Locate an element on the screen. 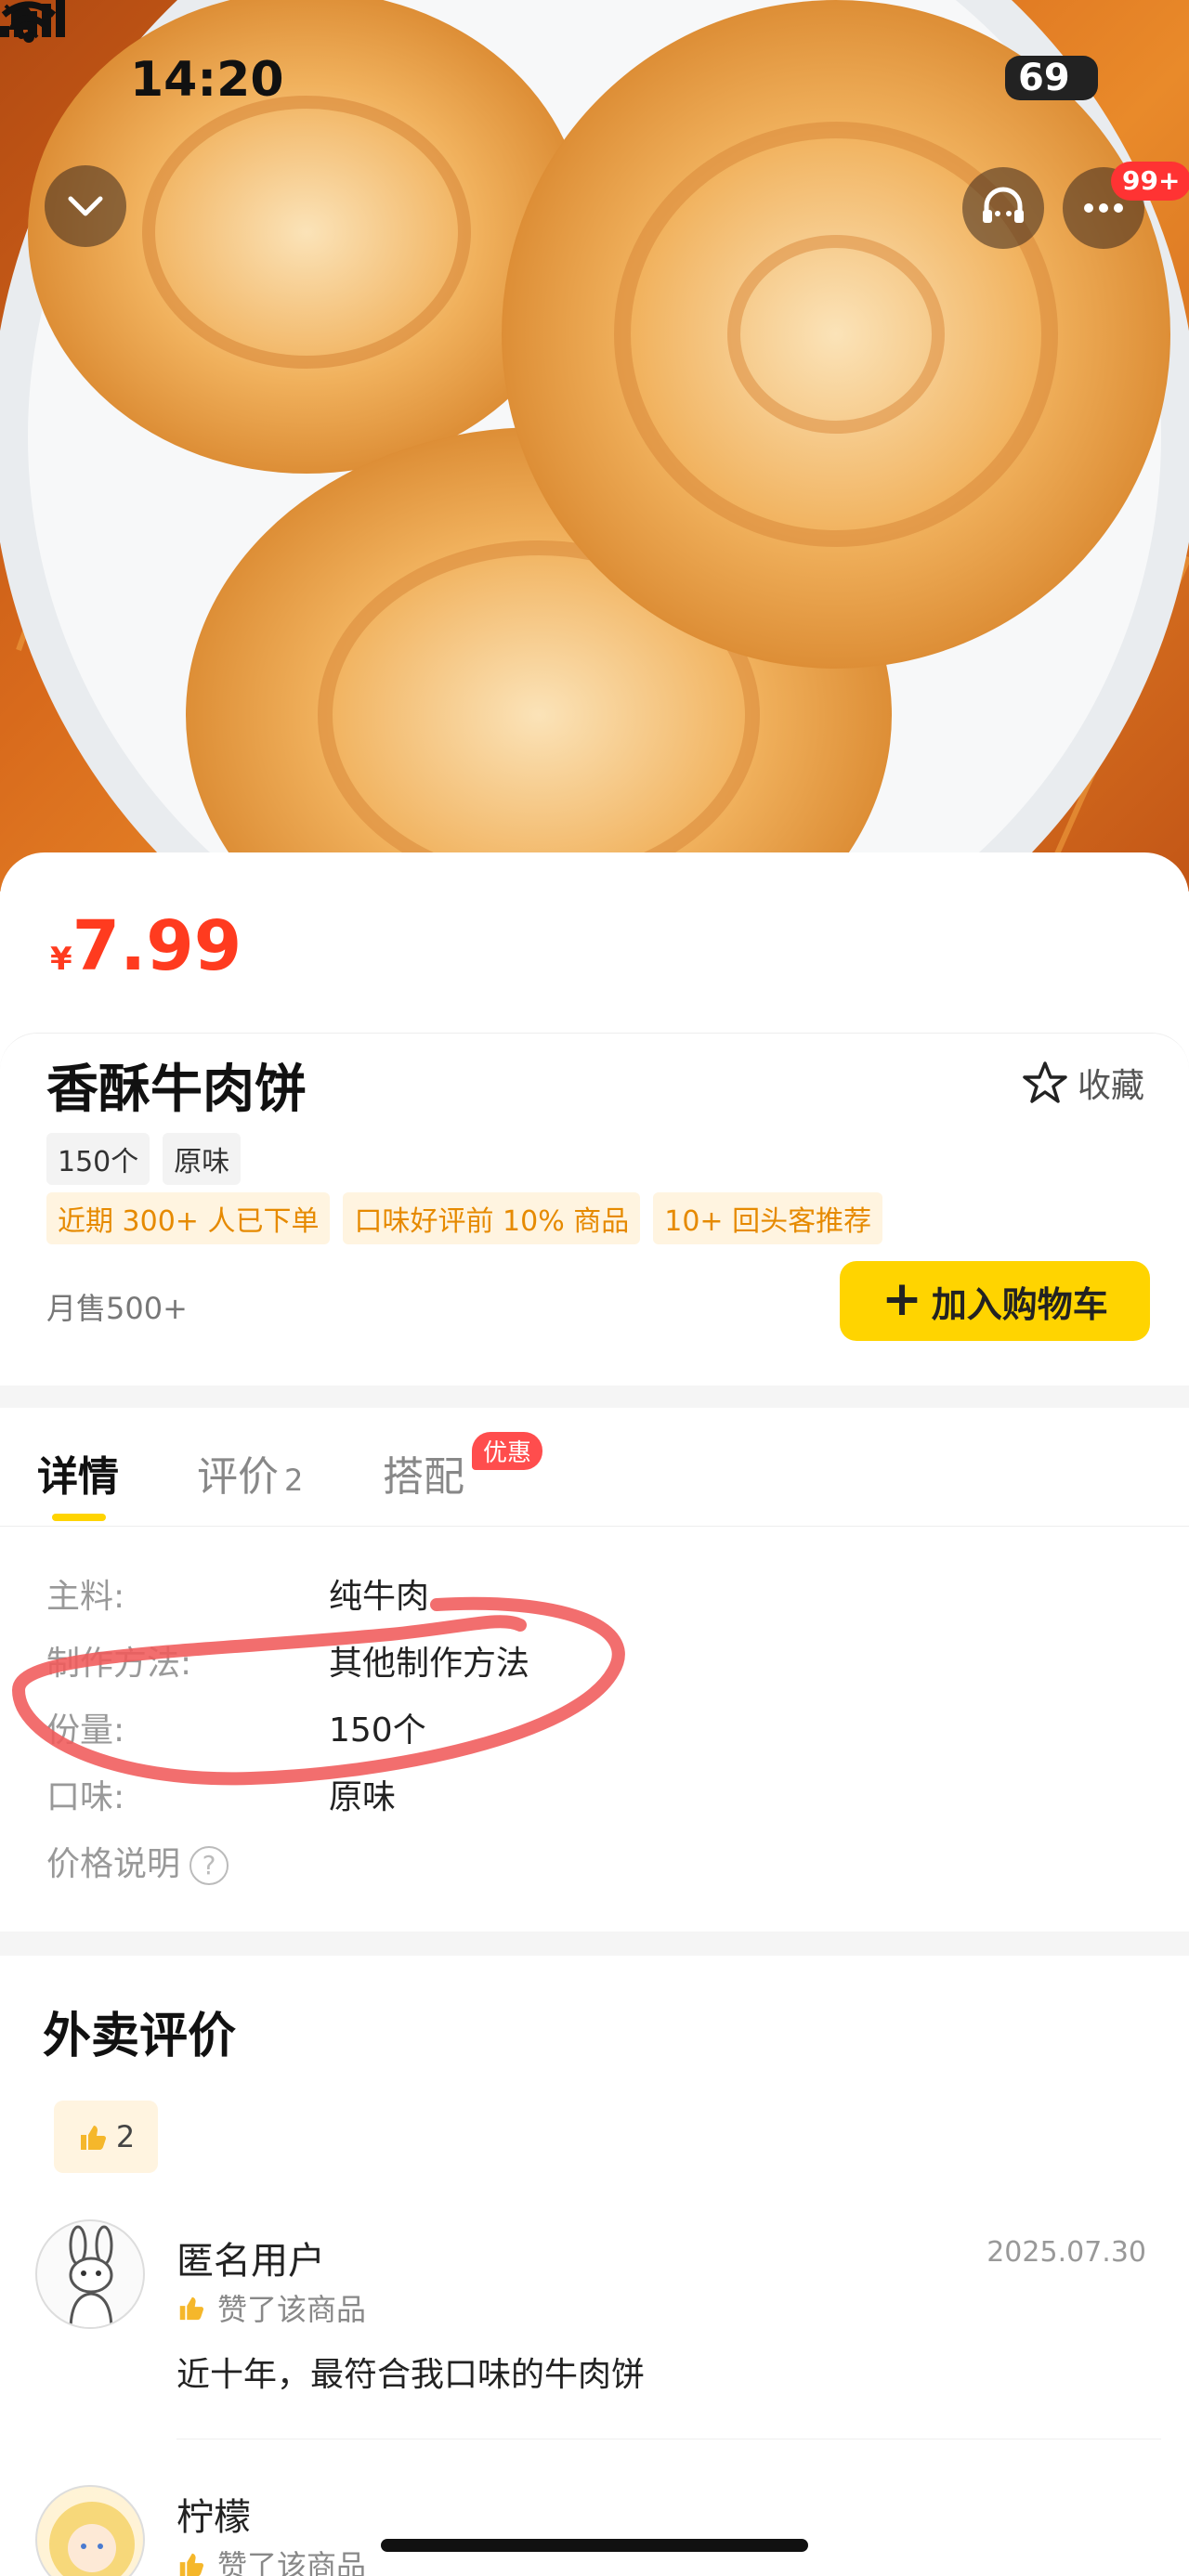 The height and width of the screenshot is (2576, 1189). tab-details: 详情 is located at coordinates (78, 1473).